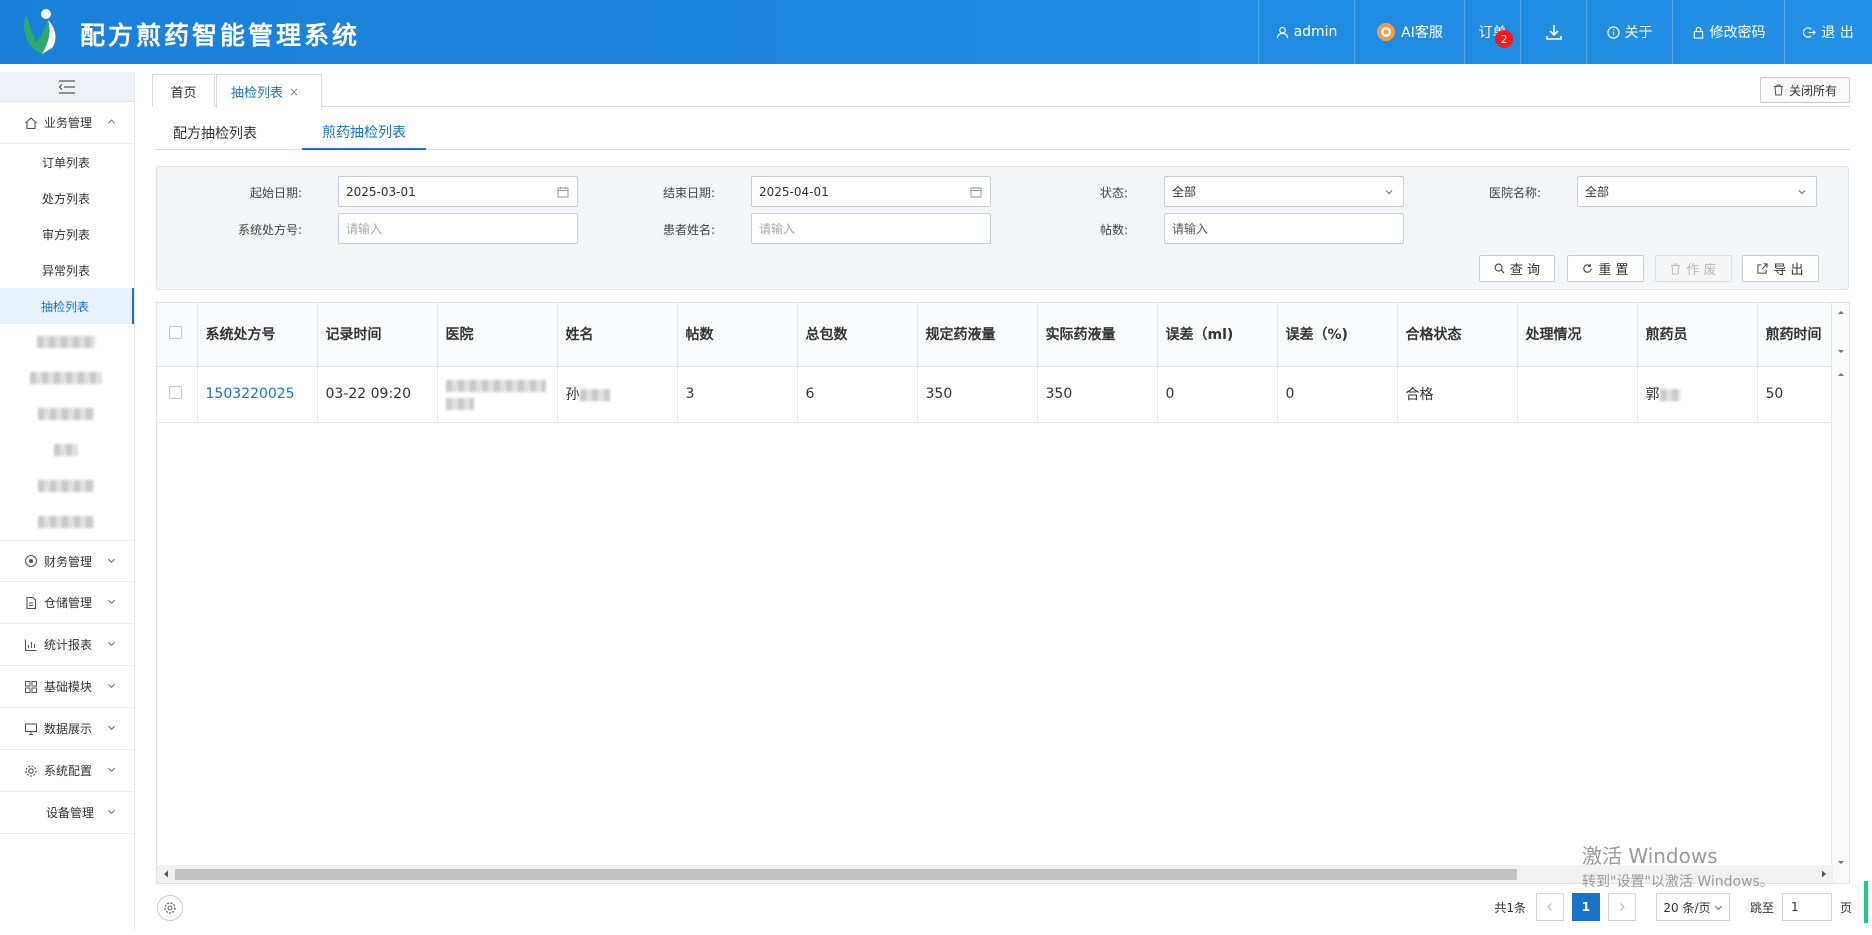 The image size is (1872, 935). I want to click on end-date-label: 结束日期:, so click(688, 193).